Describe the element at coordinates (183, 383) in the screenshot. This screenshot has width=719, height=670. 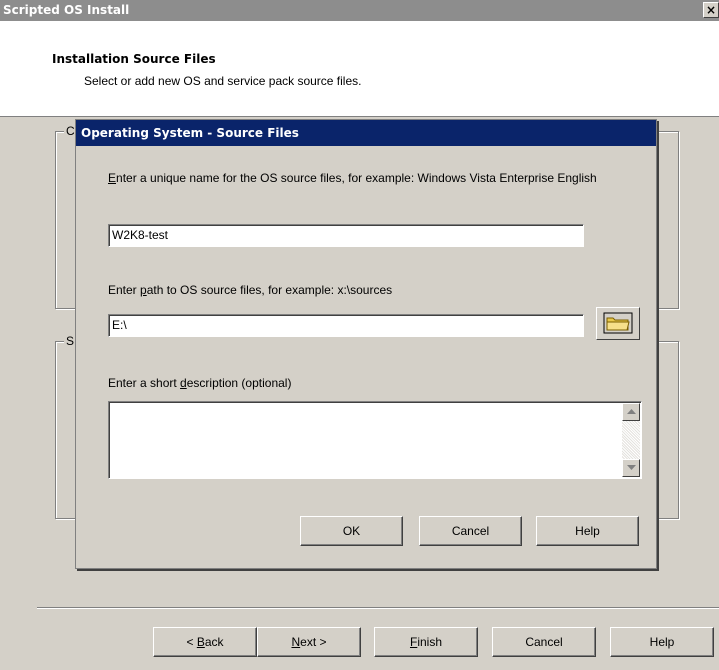
I see `description-prompt-accesskey: d` at that location.